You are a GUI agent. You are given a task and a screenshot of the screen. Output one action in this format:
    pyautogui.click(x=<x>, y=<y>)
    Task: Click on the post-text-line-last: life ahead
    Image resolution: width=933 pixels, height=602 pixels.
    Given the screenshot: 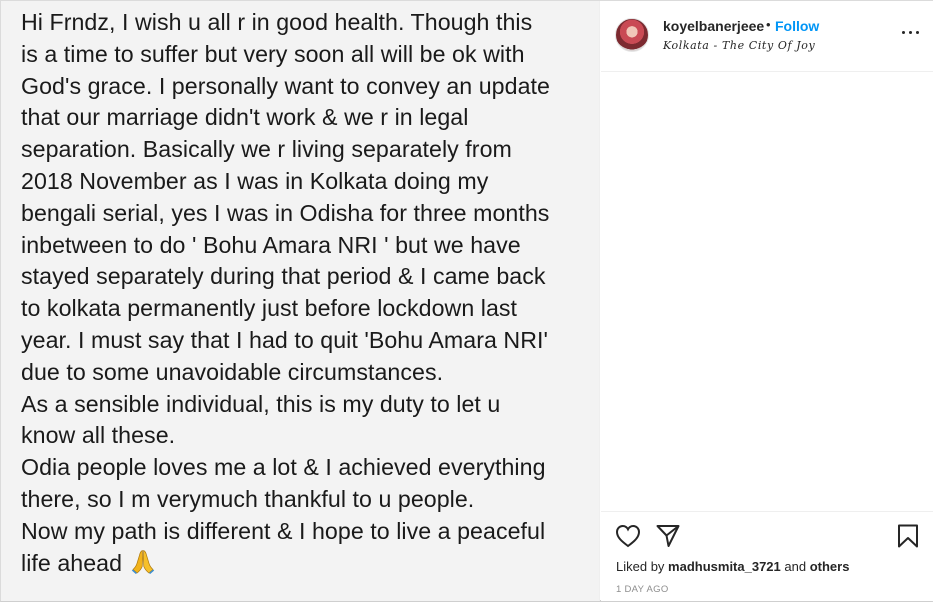 What is the action you would take?
    pyautogui.click(x=308, y=564)
    